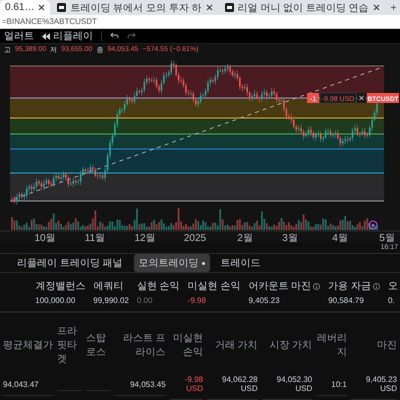 This screenshot has height=400, width=400. Describe the element at coordinates (158, 286) in the screenshot. I see `stat-label: 실현 손익` at that location.